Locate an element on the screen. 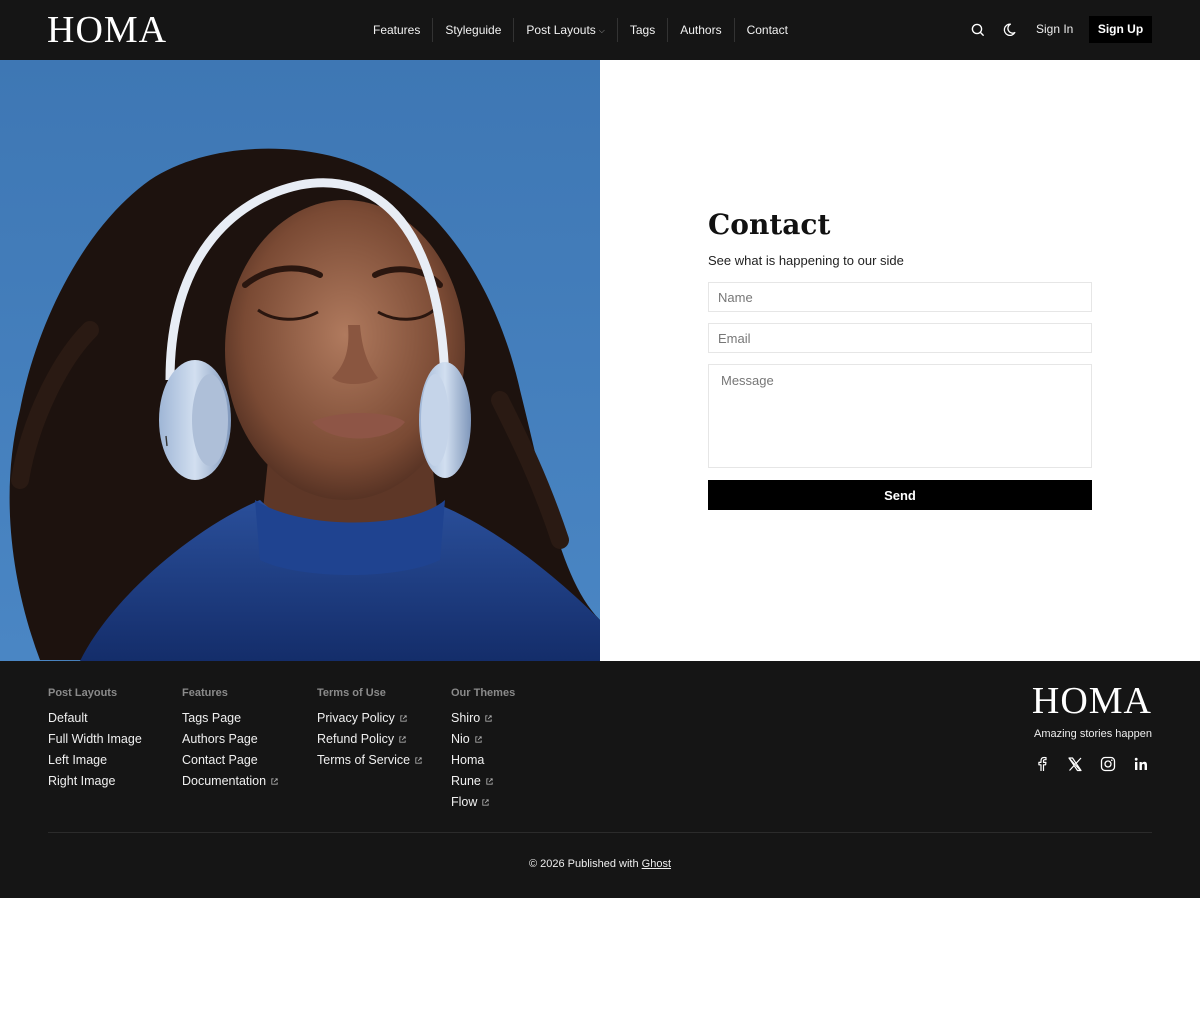  footer-link-label: Refund Policy is located at coordinates (356, 739).